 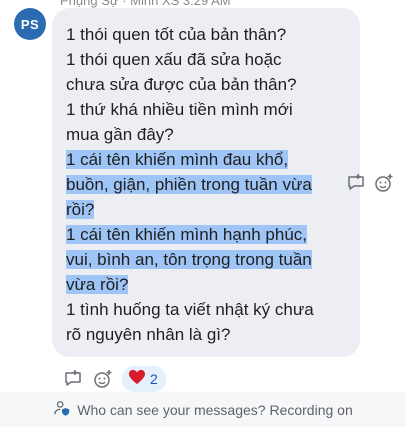 What do you see at coordinates (370, 183) in the screenshot?
I see `message-hover-actions` at bounding box center [370, 183].